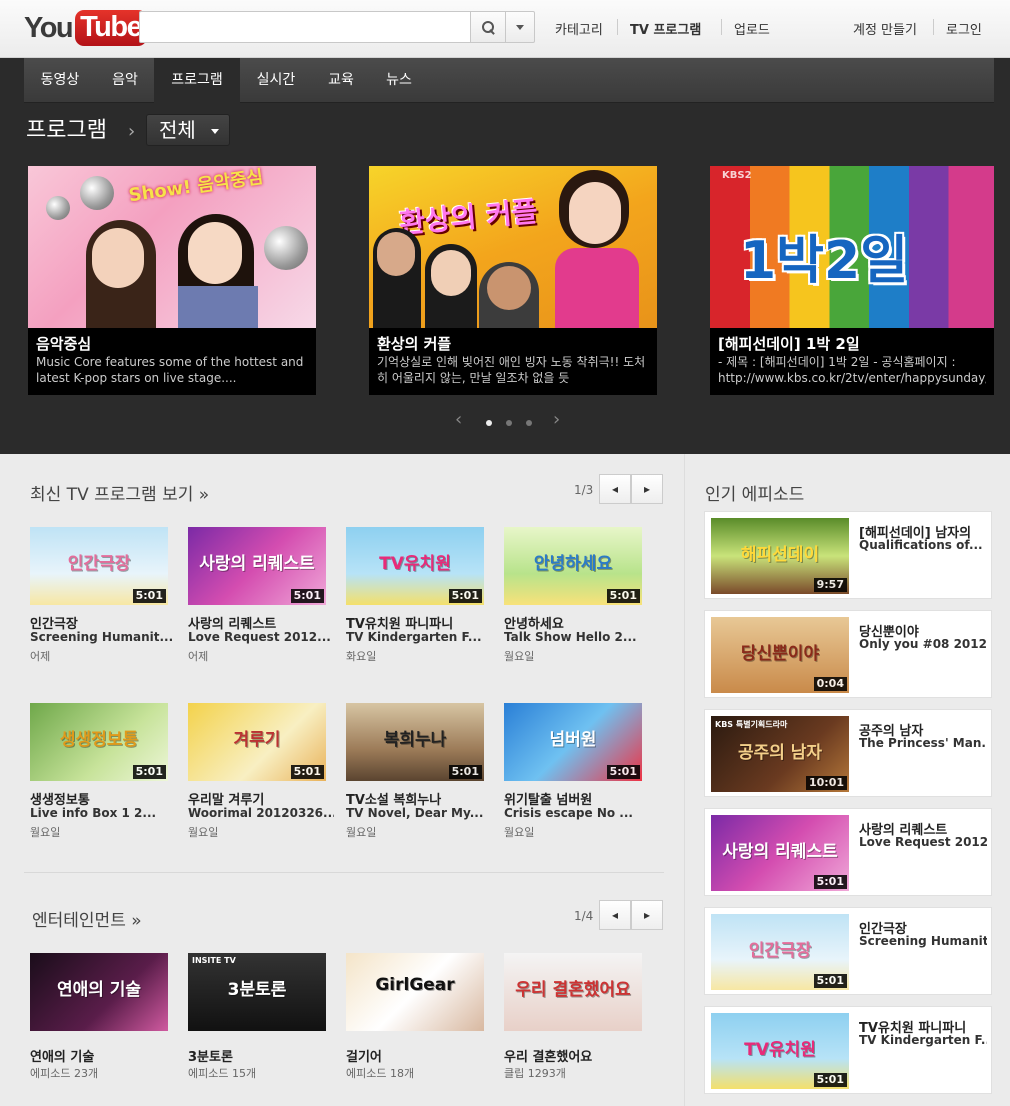 This screenshot has height=1106, width=1010. I want to click on latest-prev-button: ◂, so click(615, 489).